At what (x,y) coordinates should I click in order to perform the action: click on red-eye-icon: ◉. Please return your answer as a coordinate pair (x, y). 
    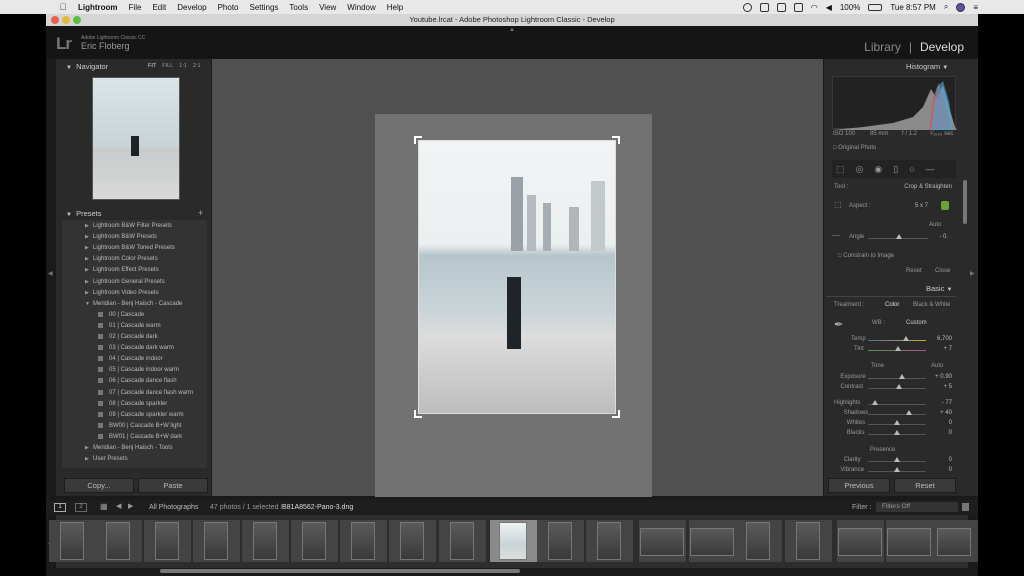
    Looking at the image, I should click on (878, 169).